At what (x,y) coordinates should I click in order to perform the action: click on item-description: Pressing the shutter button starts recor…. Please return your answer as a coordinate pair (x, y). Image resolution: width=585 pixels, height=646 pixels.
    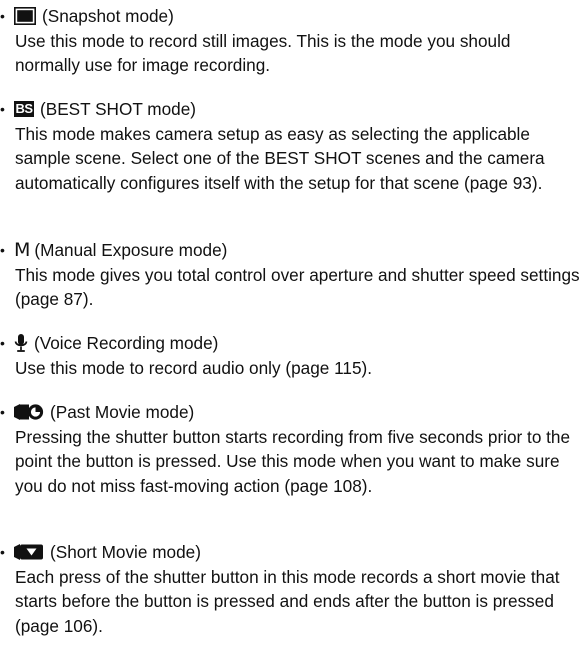
    Looking at the image, I should click on (293, 461).